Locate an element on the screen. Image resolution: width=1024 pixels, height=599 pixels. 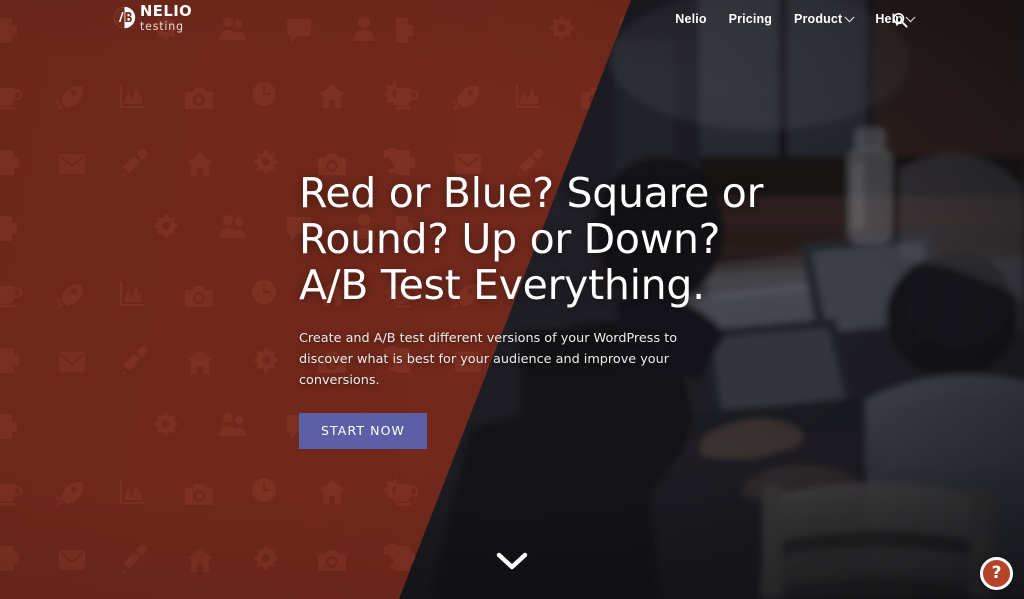
nav-item-pricing: Pricing is located at coordinates (750, 19).